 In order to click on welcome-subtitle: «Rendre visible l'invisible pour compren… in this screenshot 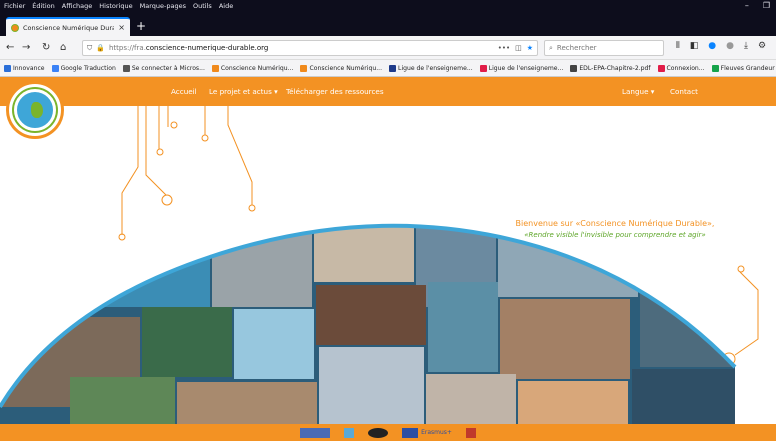, I will do `click(615, 235)`.